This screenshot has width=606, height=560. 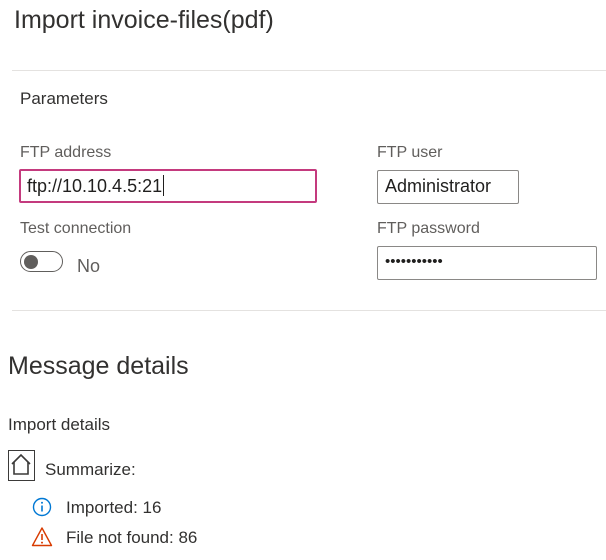 What do you see at coordinates (89, 266) in the screenshot?
I see `test-connection-state: No` at bounding box center [89, 266].